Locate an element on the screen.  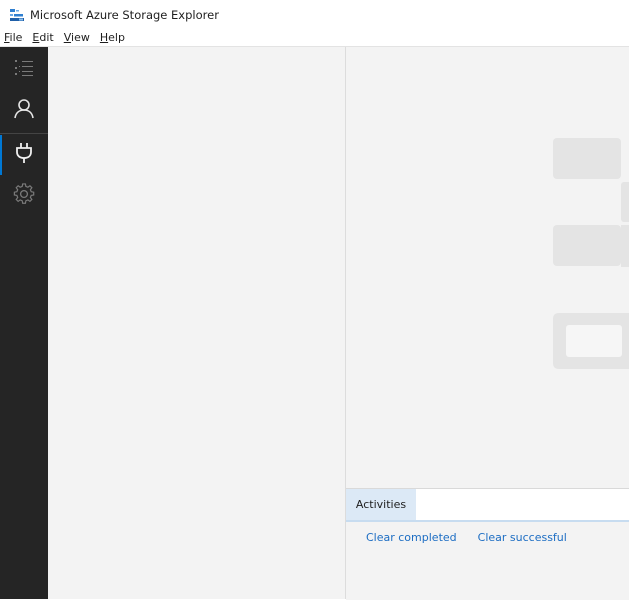
title-bar: Microsoft Azure Storage Explorer is located at coordinates (314, 14).